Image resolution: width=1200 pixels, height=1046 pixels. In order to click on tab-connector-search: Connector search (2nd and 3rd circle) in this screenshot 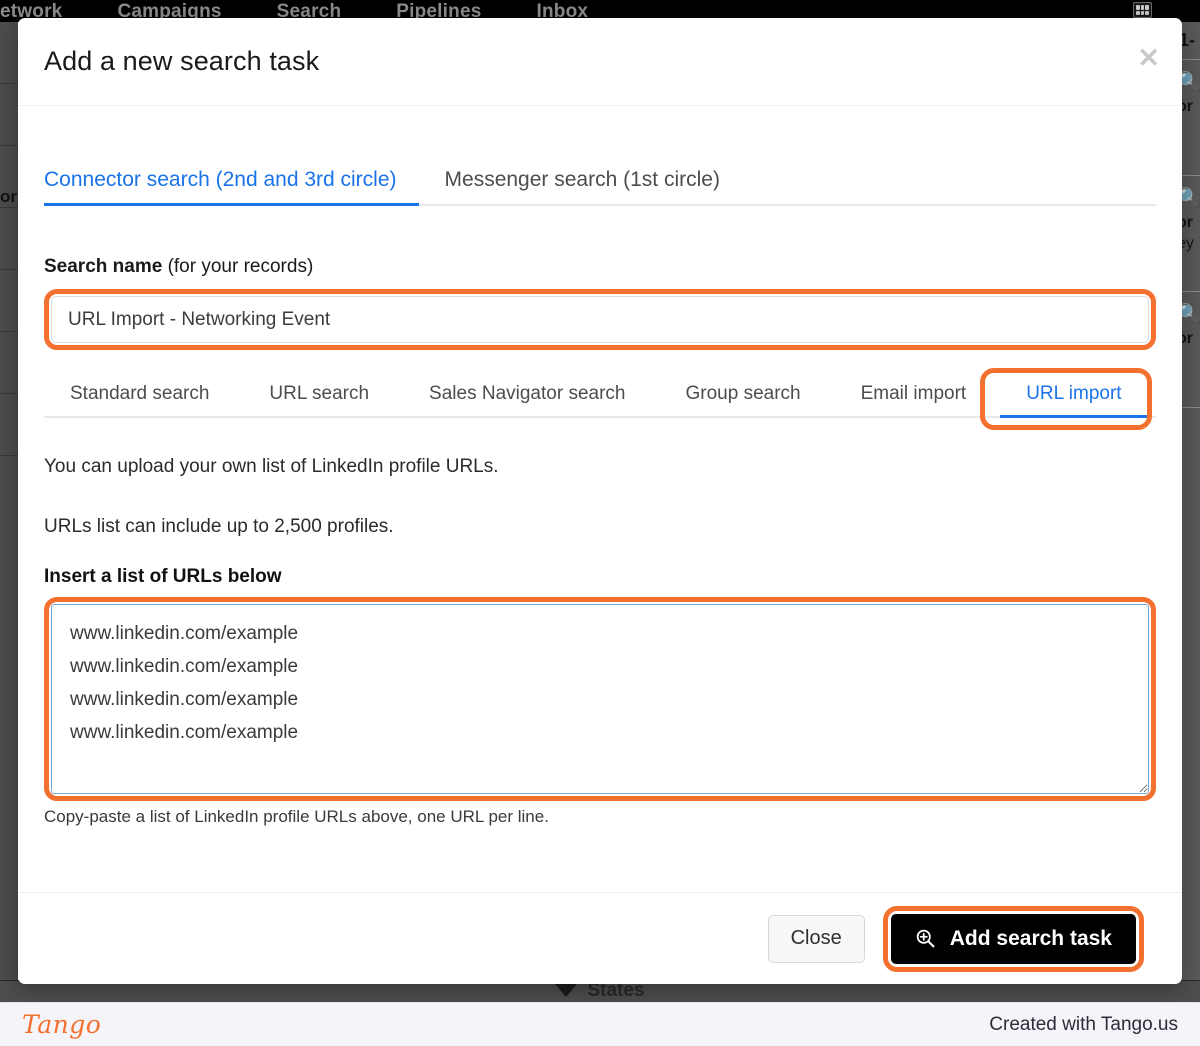, I will do `click(231, 187)`.